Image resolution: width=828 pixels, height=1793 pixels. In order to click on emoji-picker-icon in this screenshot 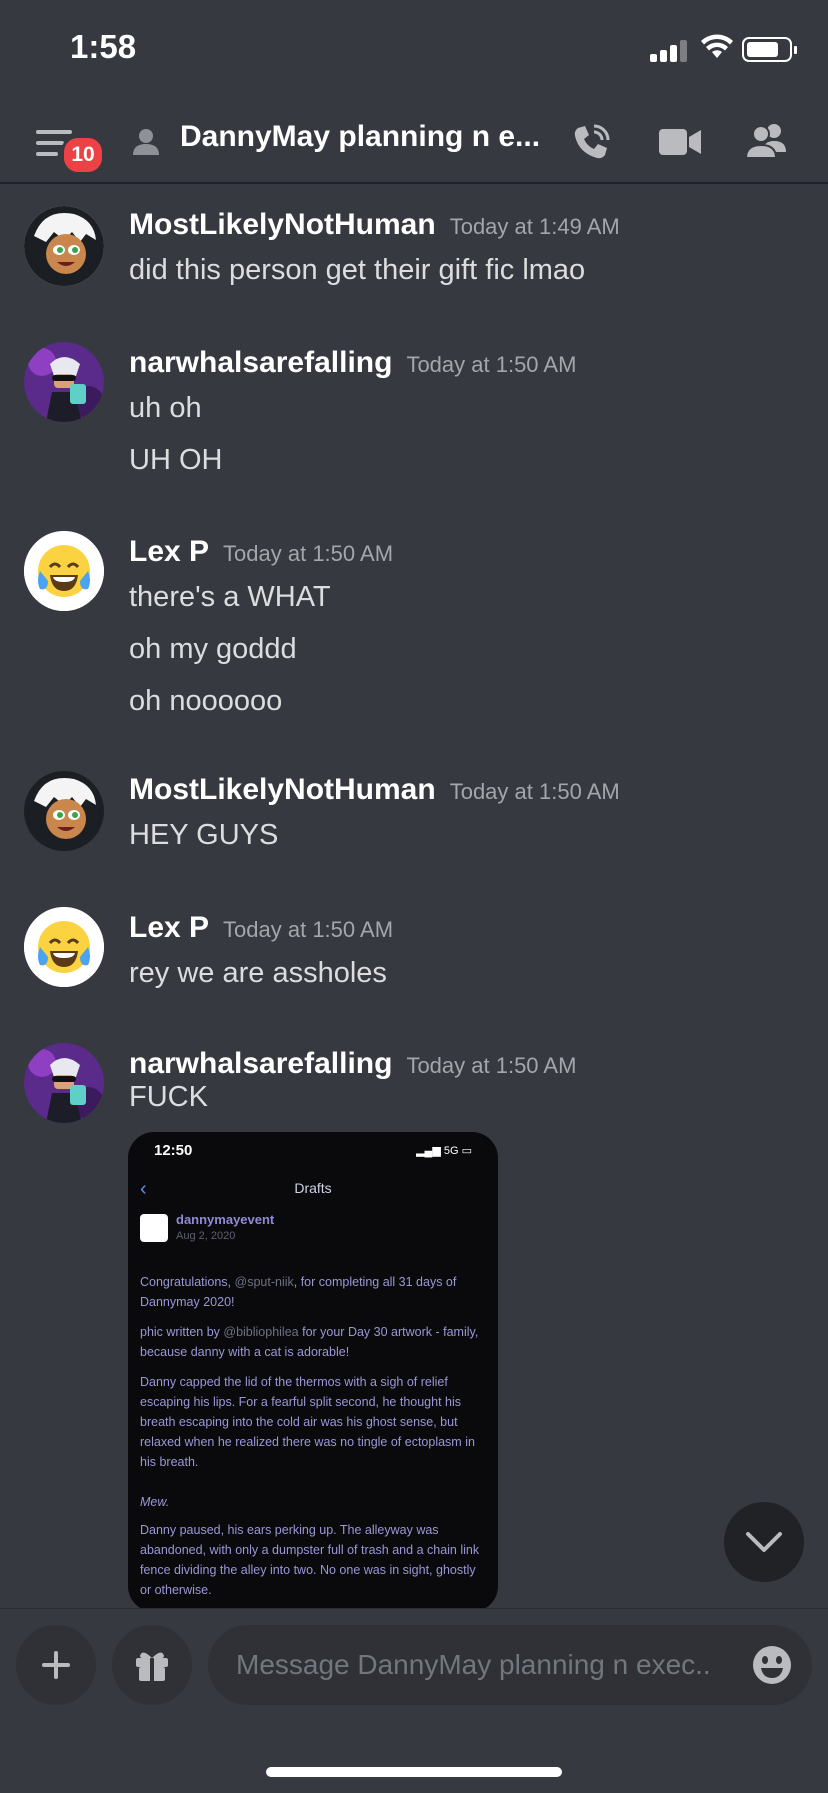, I will do `click(772, 1665)`.